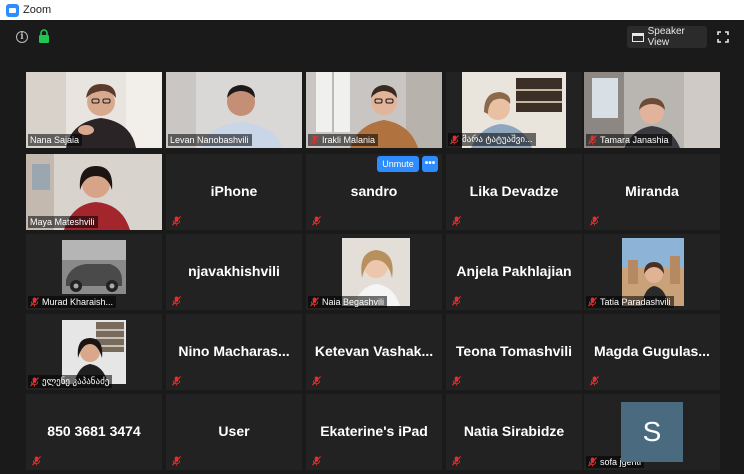 This screenshot has width=744, height=474. What do you see at coordinates (94, 192) in the screenshot?
I see `participant-tile: Maya Mateshvili` at bounding box center [94, 192].